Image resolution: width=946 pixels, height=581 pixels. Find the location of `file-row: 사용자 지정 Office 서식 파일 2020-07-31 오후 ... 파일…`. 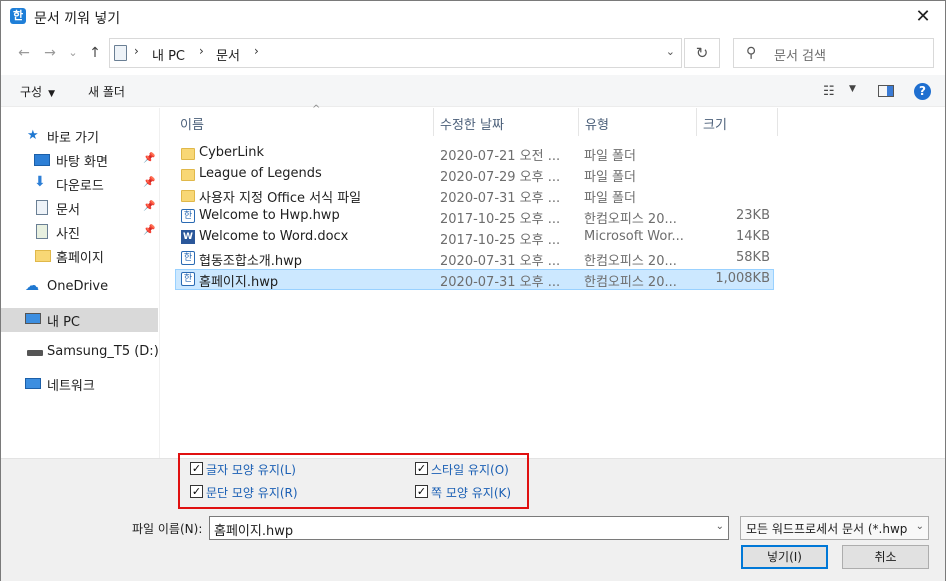

file-row: 사용자 지정 Office 서식 파일 2020-07-31 오후 ... 파일… is located at coordinates (474, 195).